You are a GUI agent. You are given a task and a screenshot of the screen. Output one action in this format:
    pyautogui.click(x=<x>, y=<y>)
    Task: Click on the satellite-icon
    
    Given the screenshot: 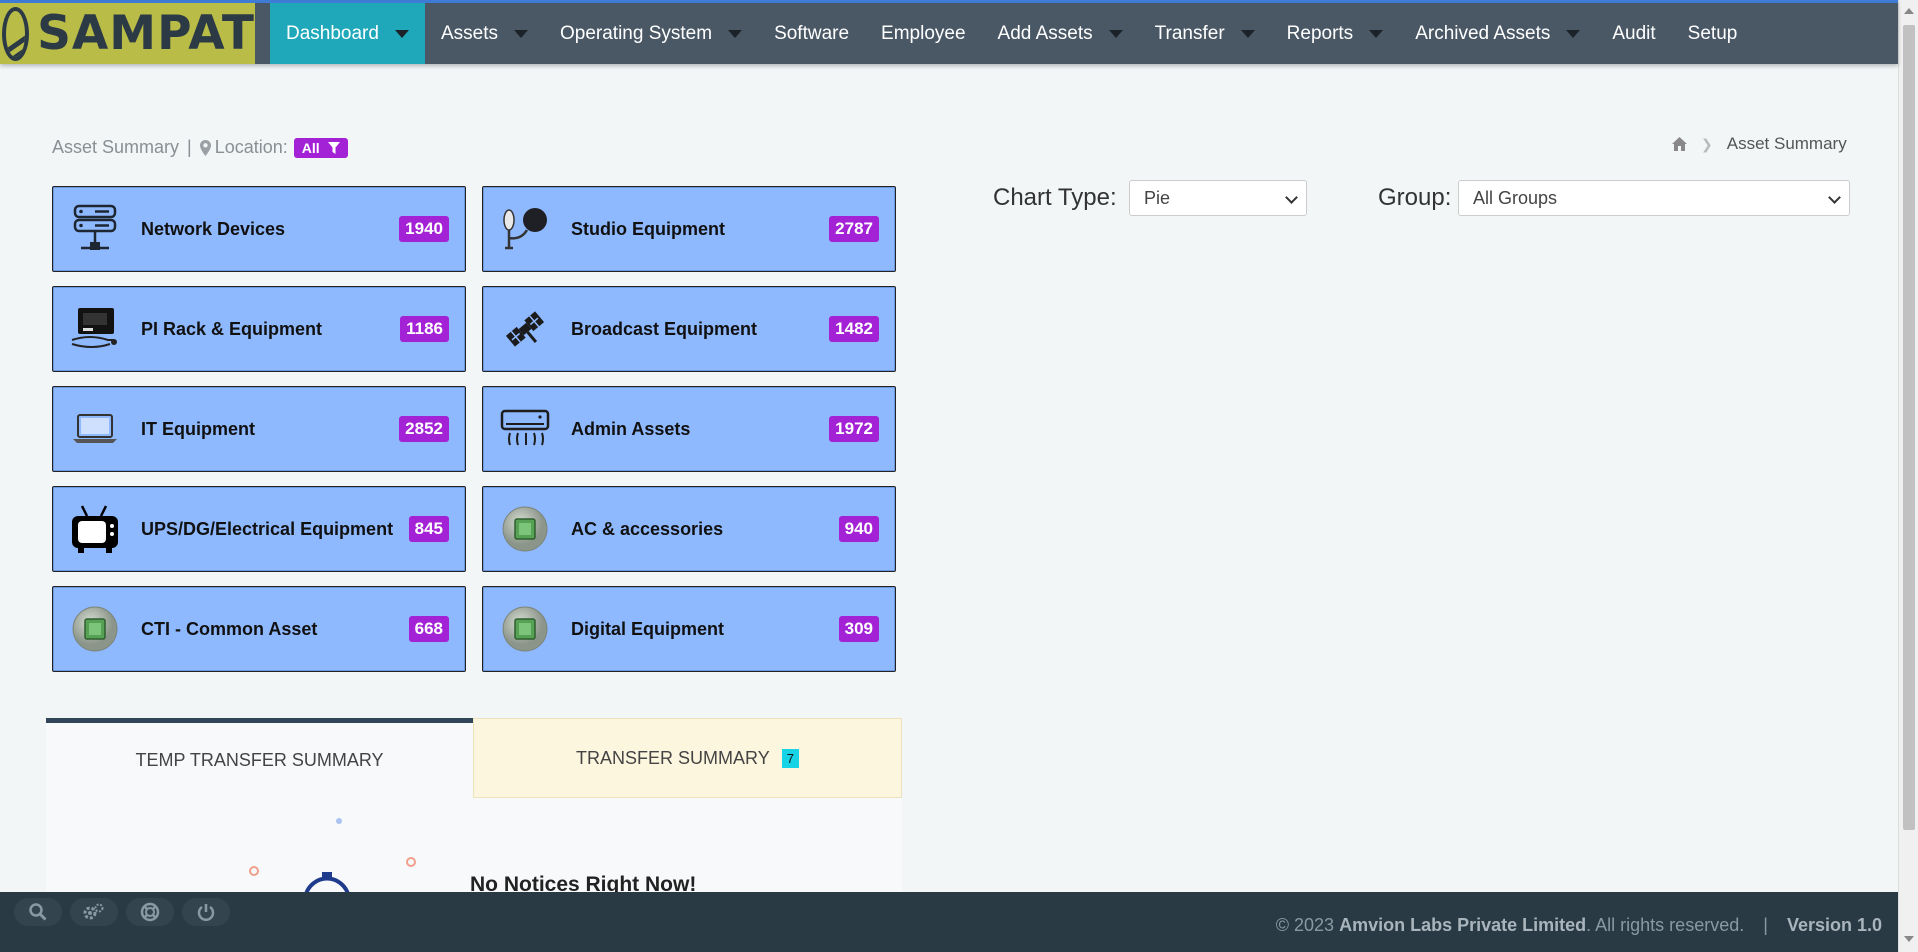 What is the action you would take?
    pyautogui.click(x=525, y=329)
    